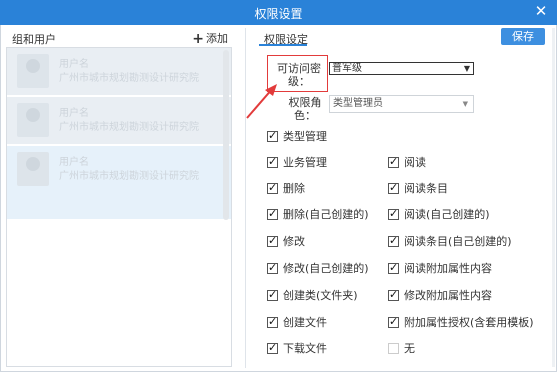 The height and width of the screenshot is (372, 557). I want to click on access-level-value: 普军级, so click(347, 68).